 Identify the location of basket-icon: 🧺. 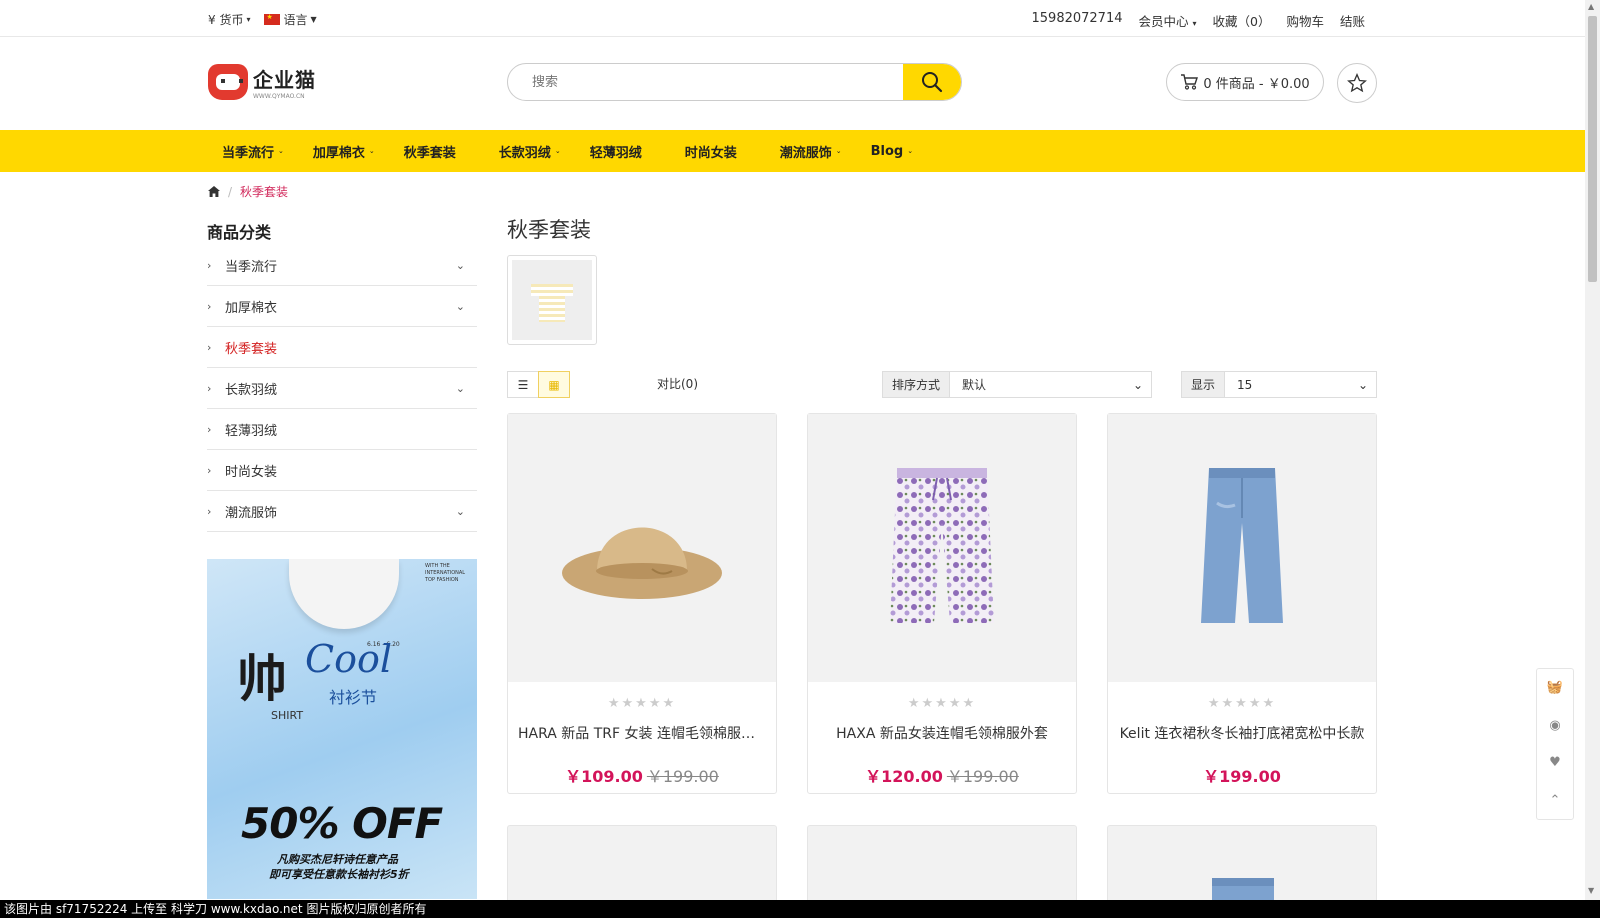
(1555, 687).